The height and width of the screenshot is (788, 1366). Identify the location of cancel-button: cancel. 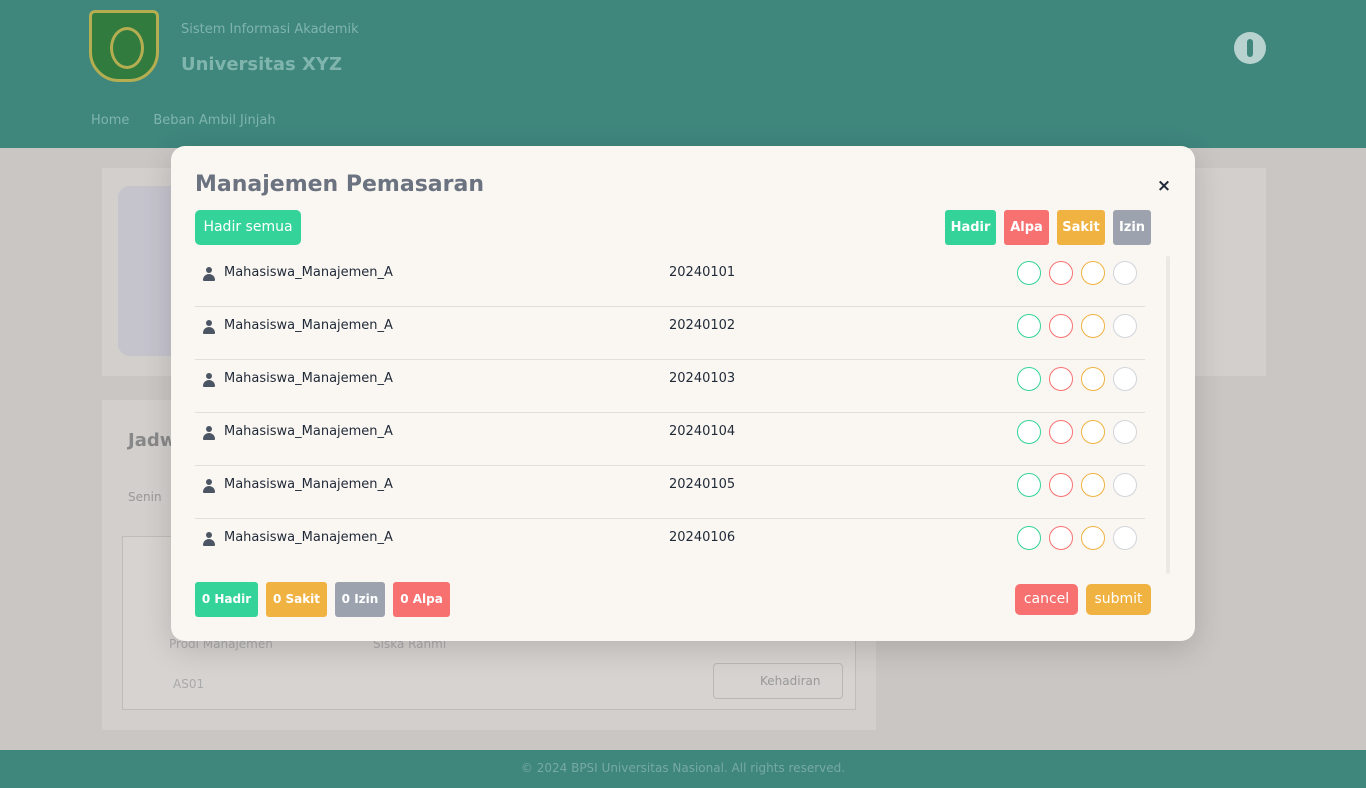
(1046, 599).